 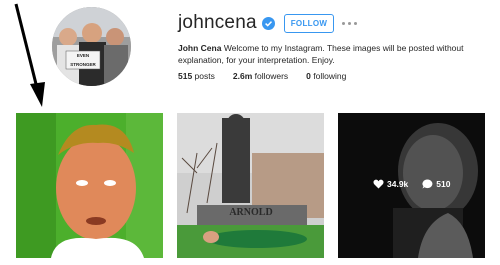 What do you see at coordinates (427, 184) in the screenshot?
I see `comment-icon` at bounding box center [427, 184].